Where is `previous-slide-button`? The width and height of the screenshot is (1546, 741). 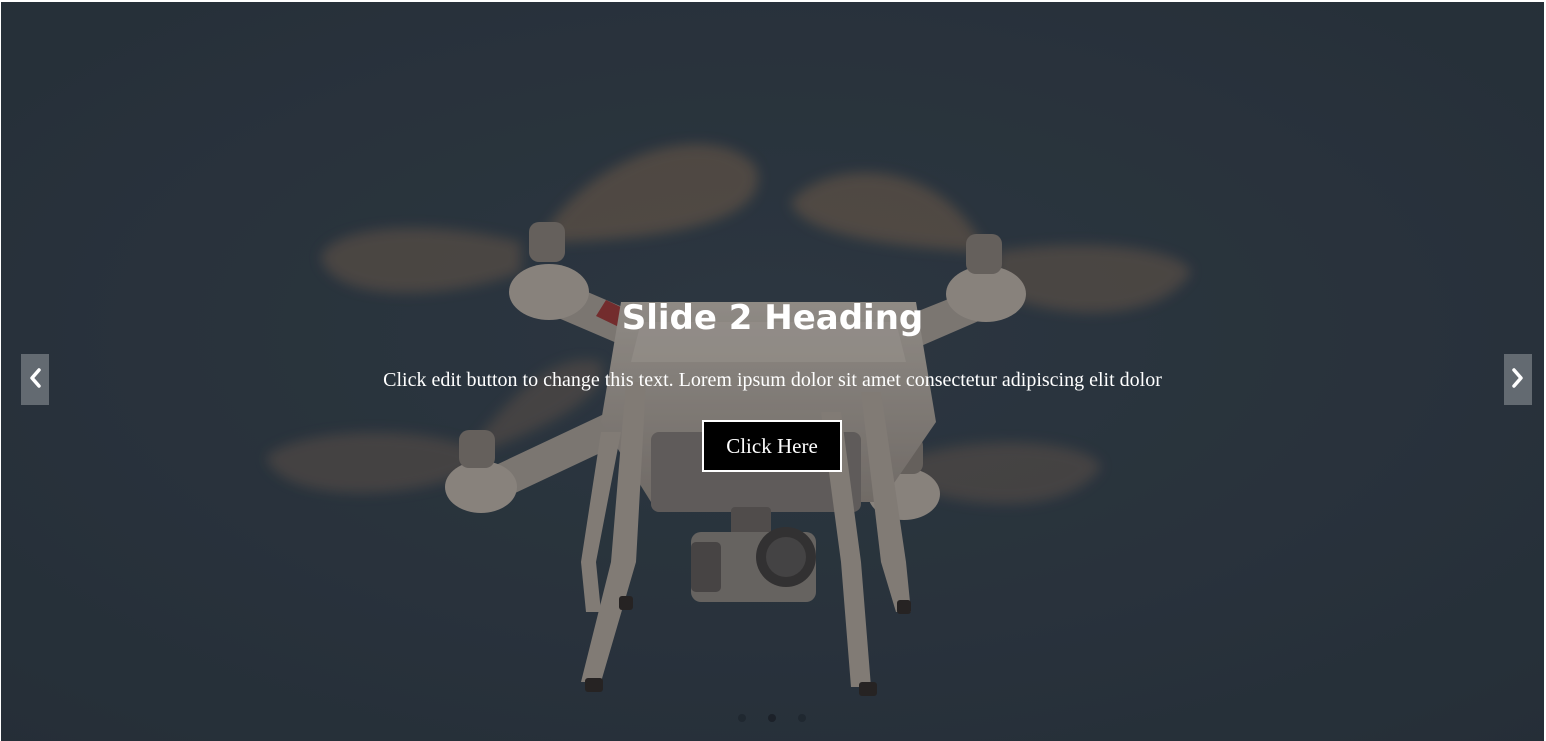
previous-slide-button is located at coordinates (35, 379).